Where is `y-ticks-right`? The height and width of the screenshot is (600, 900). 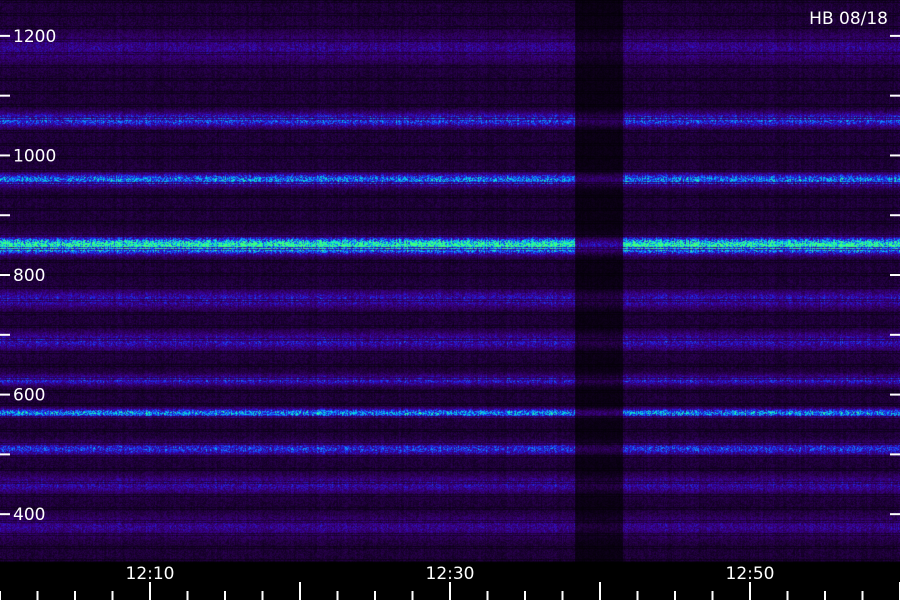 y-ticks-right is located at coordinates (895, 275).